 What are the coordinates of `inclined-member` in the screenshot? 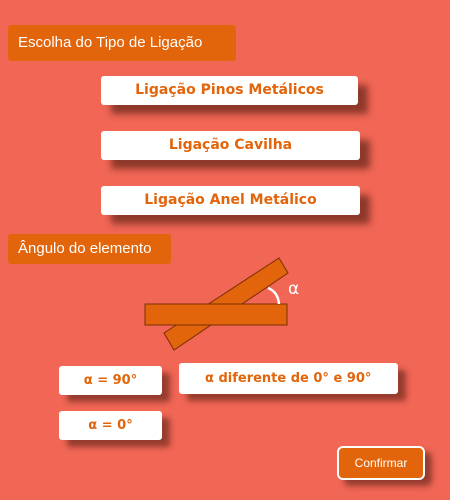 It's located at (226, 304).